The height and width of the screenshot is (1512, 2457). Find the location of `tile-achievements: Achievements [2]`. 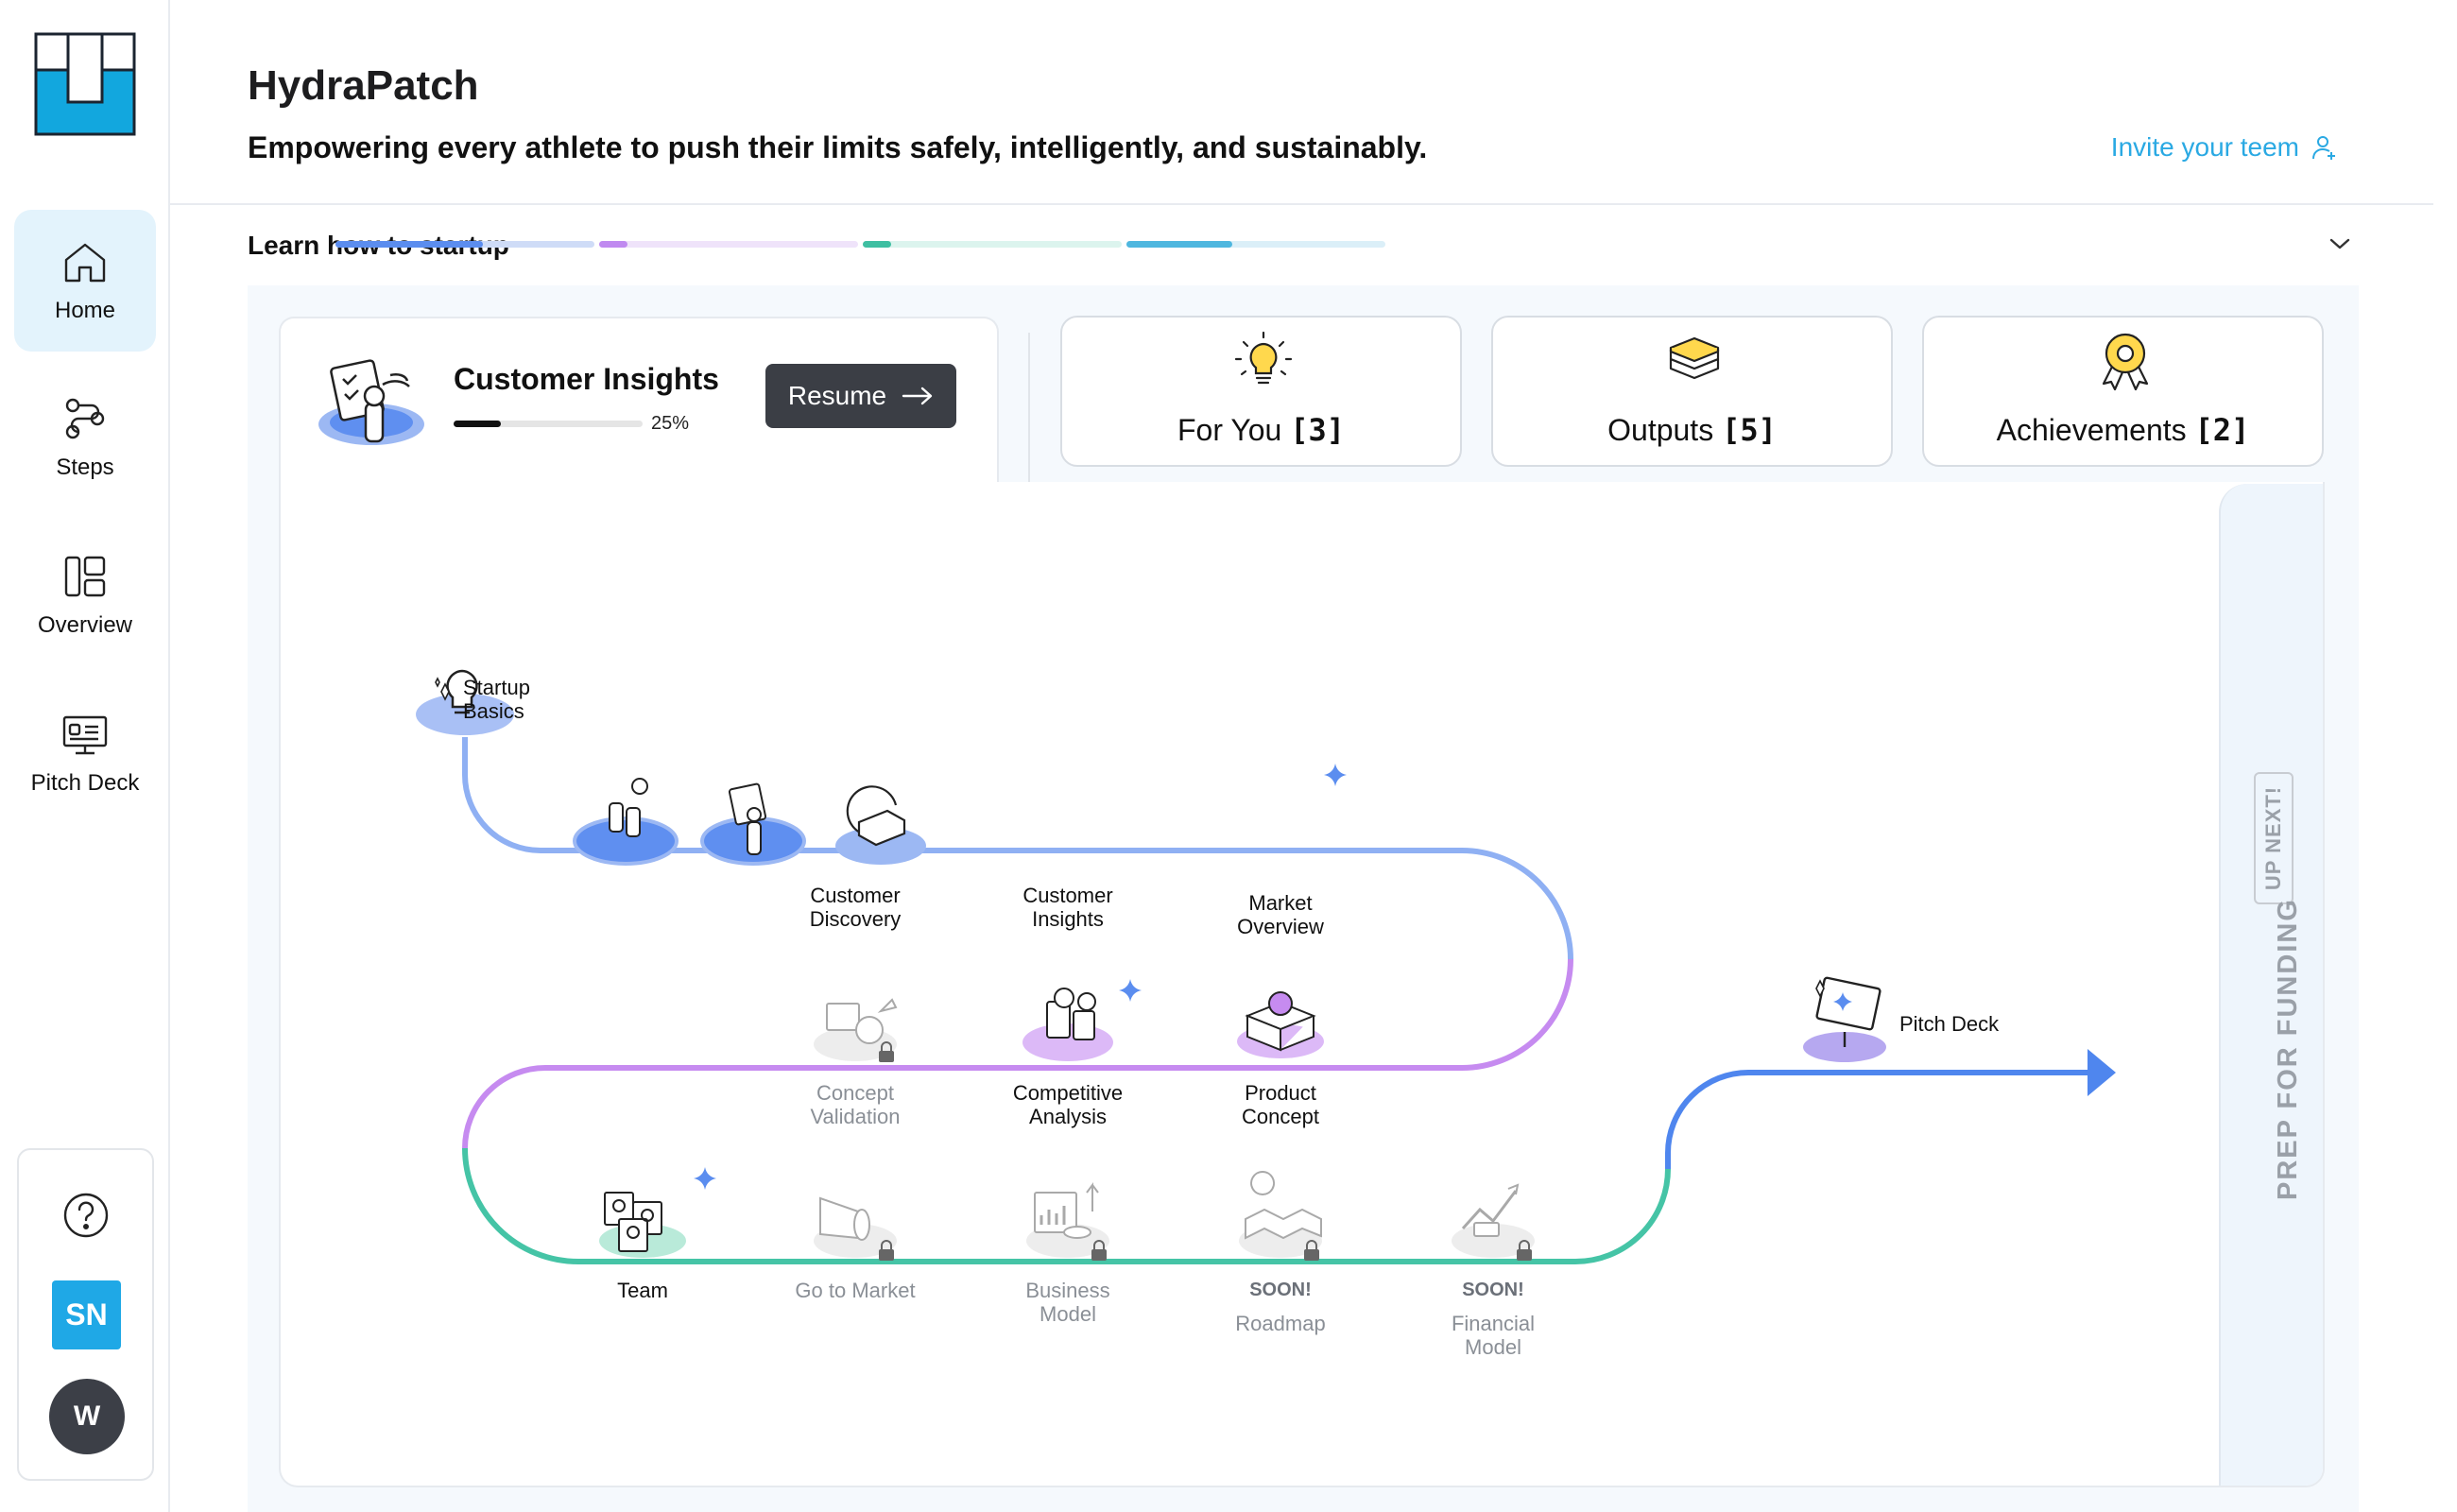

tile-achievements: Achievements [2] is located at coordinates (2123, 391).